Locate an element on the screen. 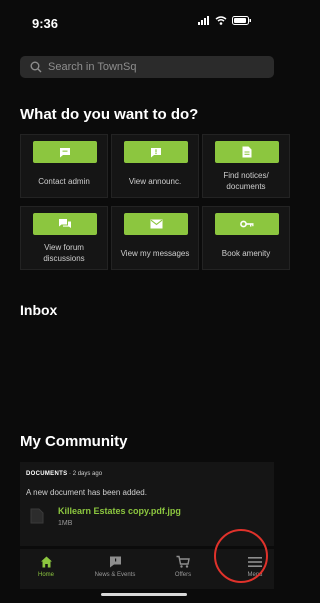  wifi-icon is located at coordinates (221, 20).